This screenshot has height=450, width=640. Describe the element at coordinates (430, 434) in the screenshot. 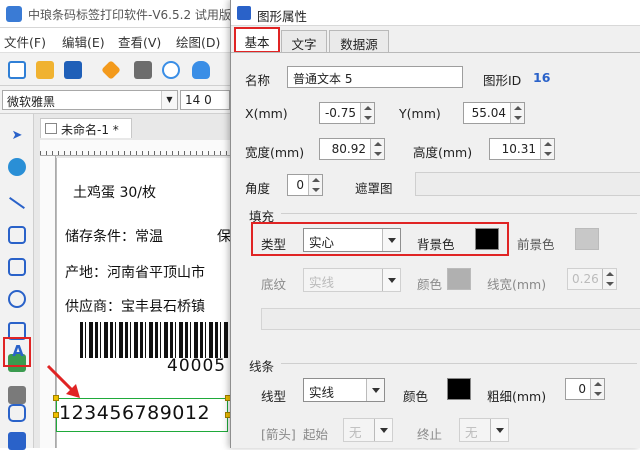

I see `arrow-end-label: 终止` at that location.